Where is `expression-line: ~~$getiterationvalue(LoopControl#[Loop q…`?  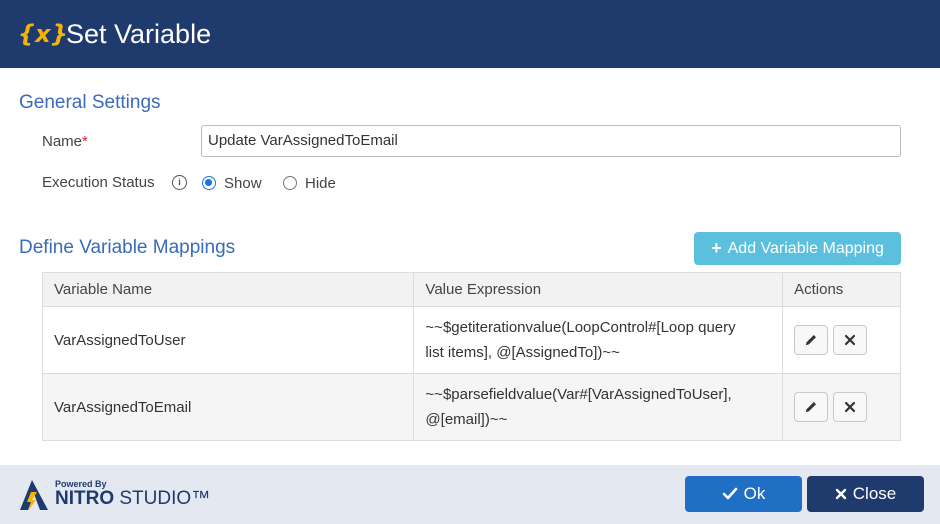 expression-line: ~~$getiterationvalue(LoopControl#[Loop q… is located at coordinates (580, 327).